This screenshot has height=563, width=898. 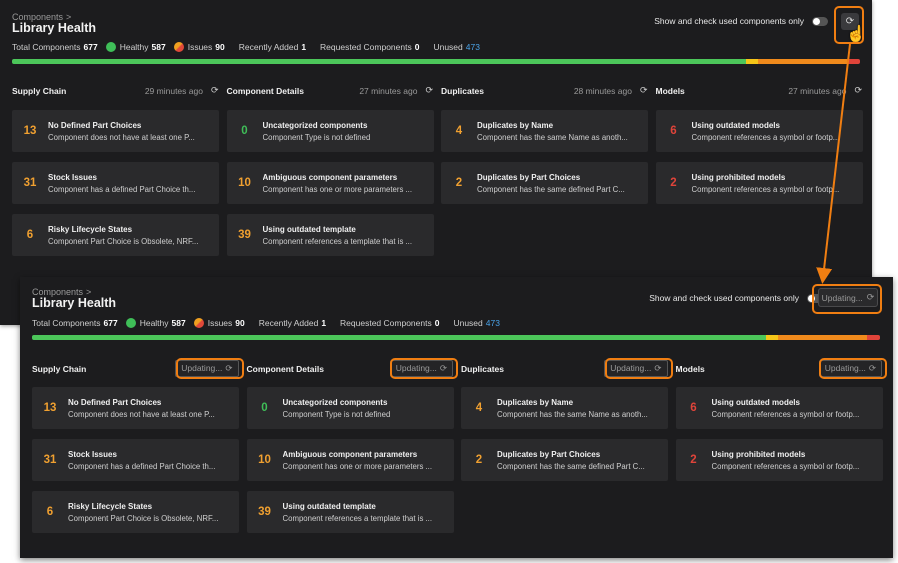 I want to click on card-title: Risky Lifecycle States, so click(x=110, y=506).